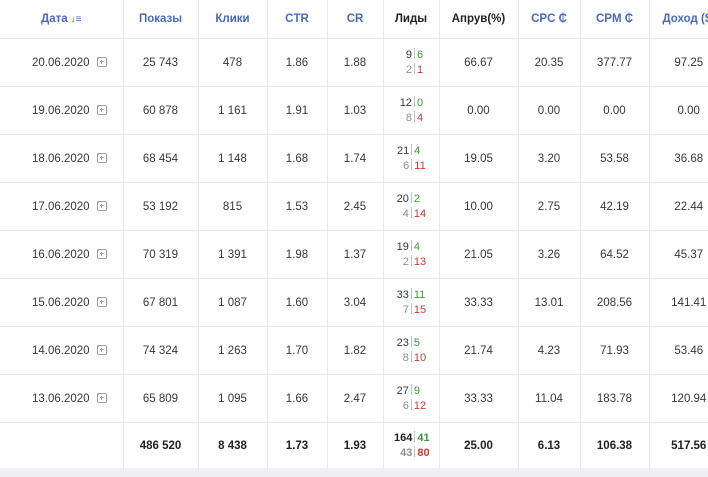 The width and height of the screenshot is (708, 477). I want to click on clicks-cell: 478, so click(233, 62).